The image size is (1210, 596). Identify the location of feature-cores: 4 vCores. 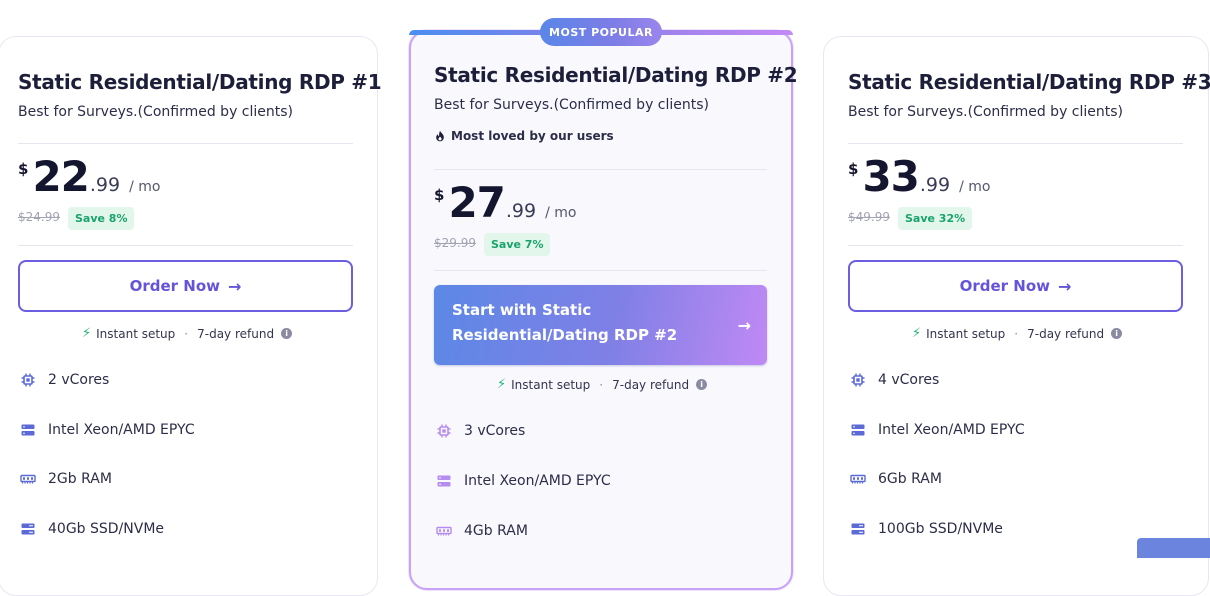
(894, 380).